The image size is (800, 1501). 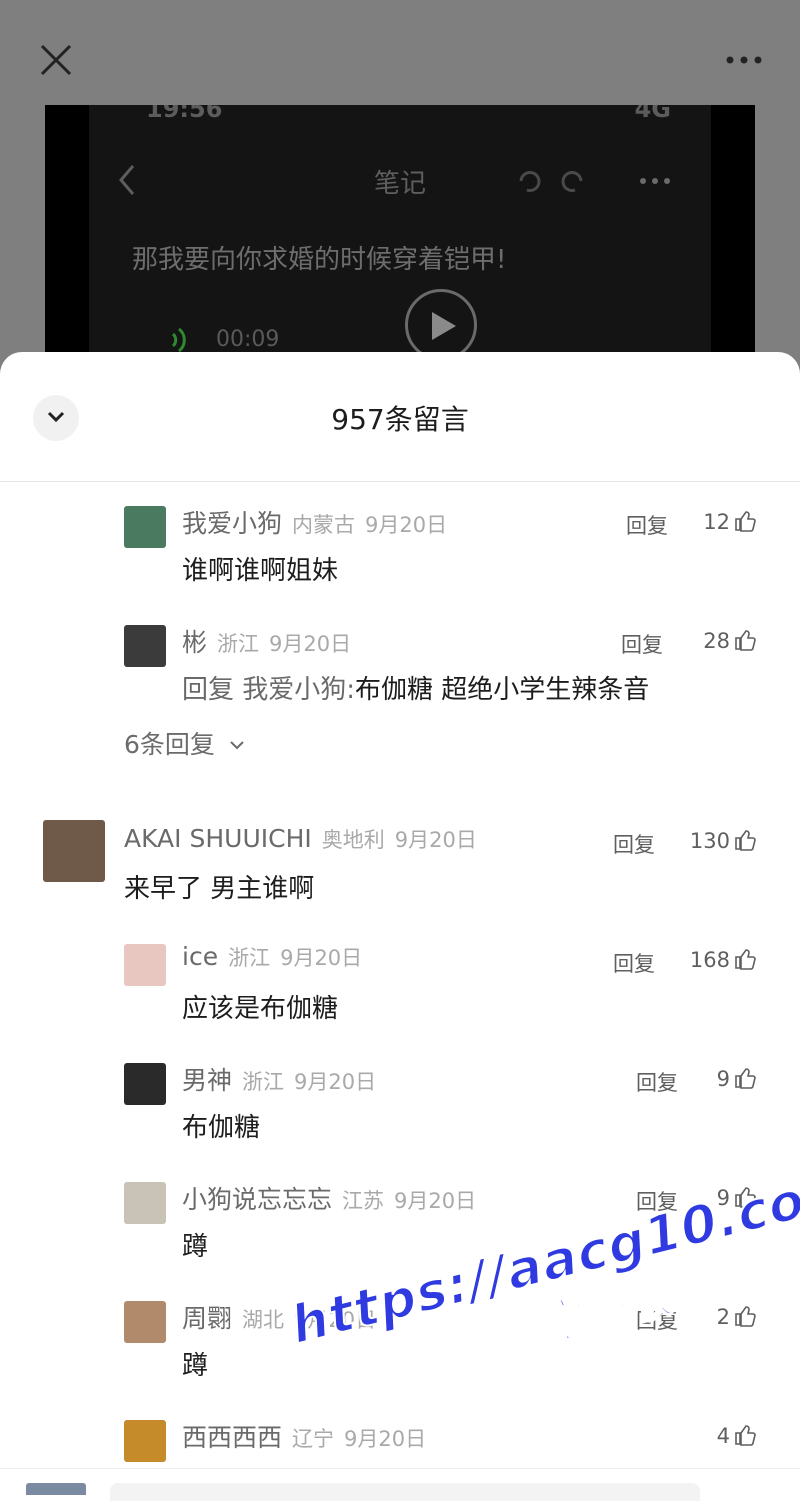 I want to click on like-number: 28, so click(x=716, y=641).